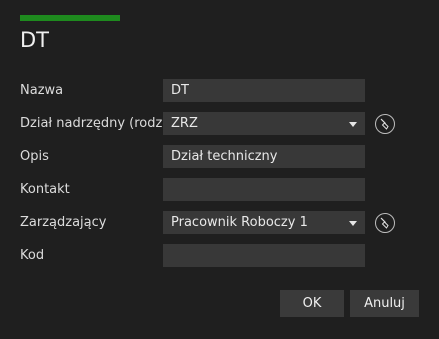 Image resolution: width=439 pixels, height=339 pixels. What do you see at coordinates (99, 123) in the screenshot?
I see `parent-label: Dział nadrzędny (rodzic)` at bounding box center [99, 123].